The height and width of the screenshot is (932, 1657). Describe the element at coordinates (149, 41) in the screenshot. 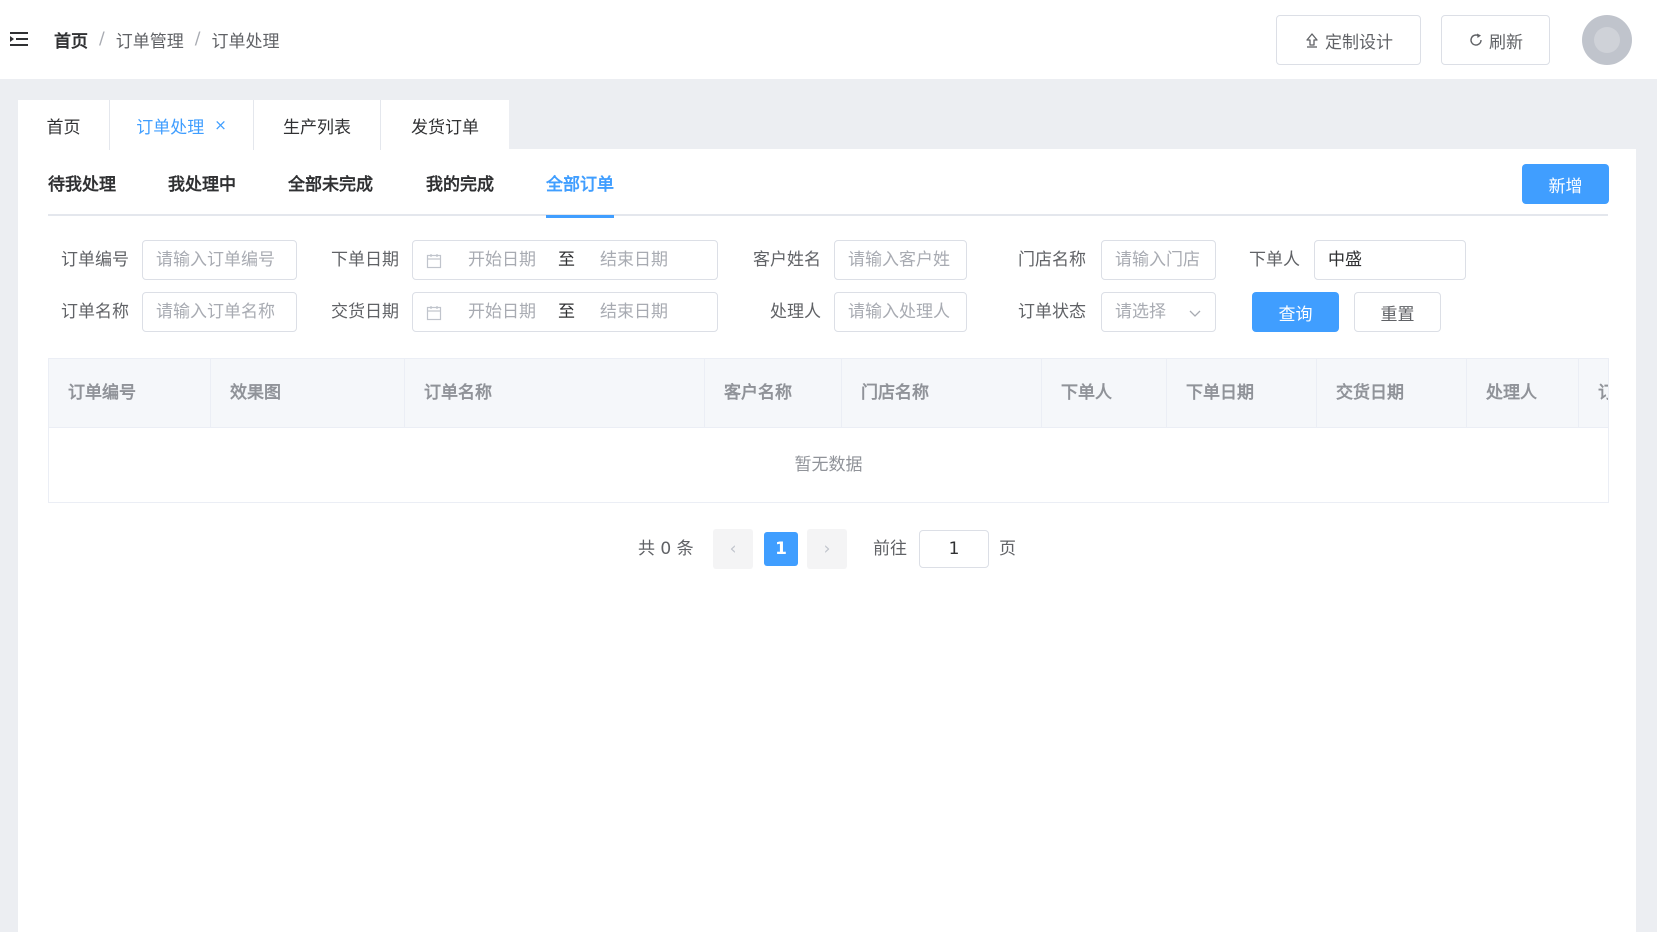

I see `breadcrumb-order-management: 订单管理` at that location.